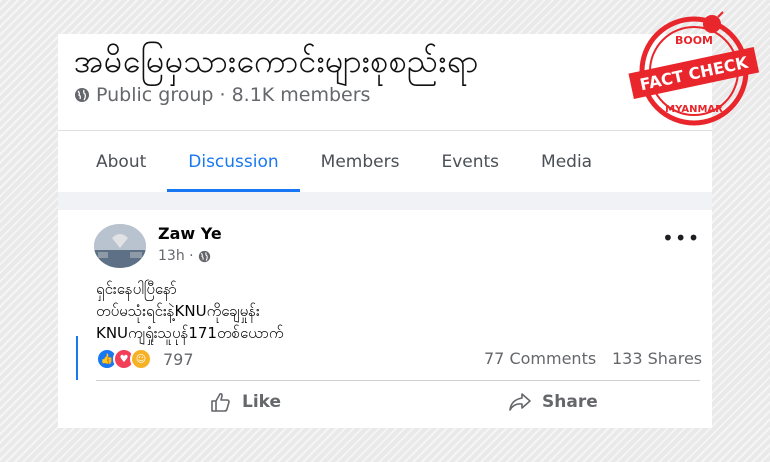 The width and height of the screenshot is (770, 462). I want to click on group-meta: Public group · 8.1K members, so click(222, 95).